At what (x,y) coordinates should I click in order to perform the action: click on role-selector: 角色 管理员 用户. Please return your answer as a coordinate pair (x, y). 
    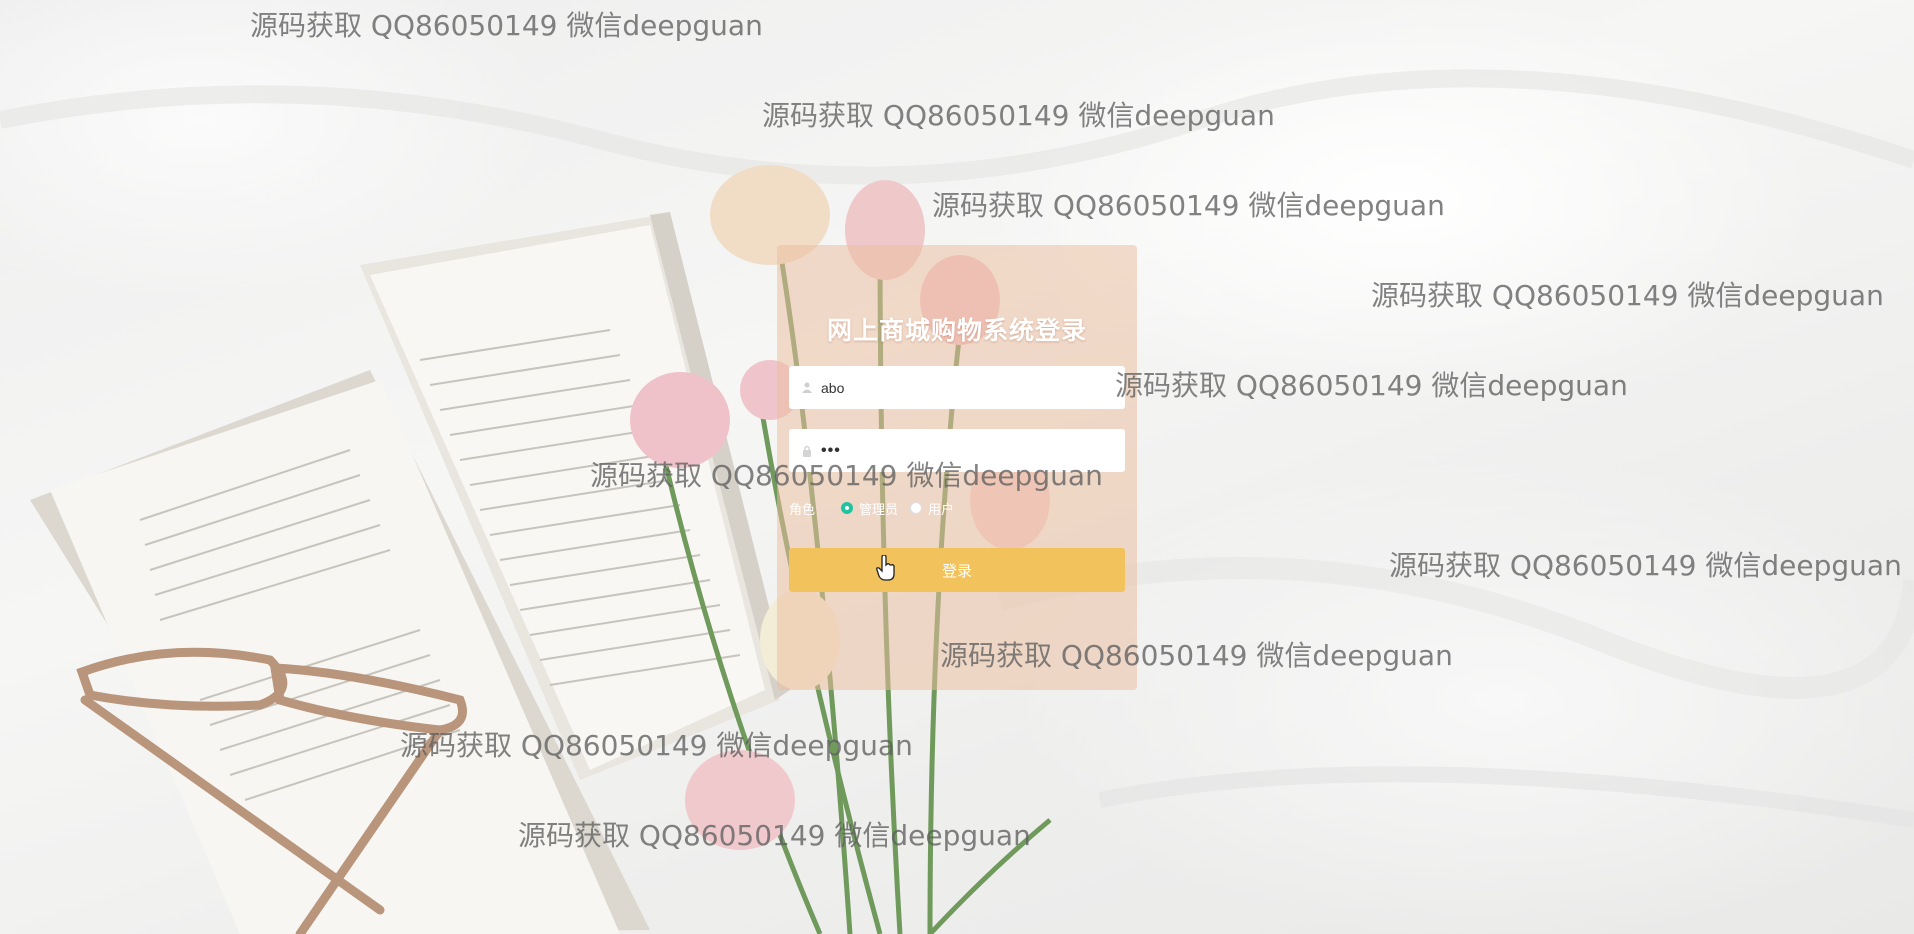
    Looking at the image, I should click on (877, 508).